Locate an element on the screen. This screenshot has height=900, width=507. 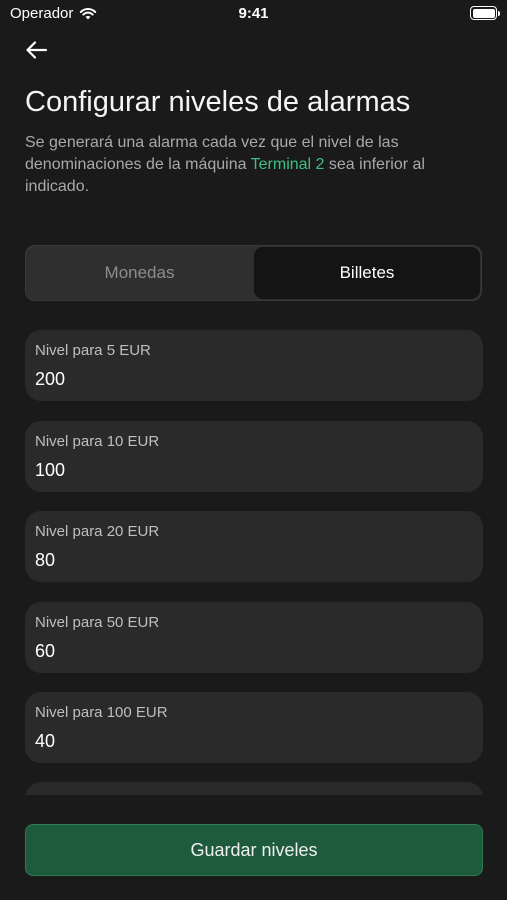
level-field-10-eur: Nivel para 10 EUR 100 is located at coordinates (254, 456).